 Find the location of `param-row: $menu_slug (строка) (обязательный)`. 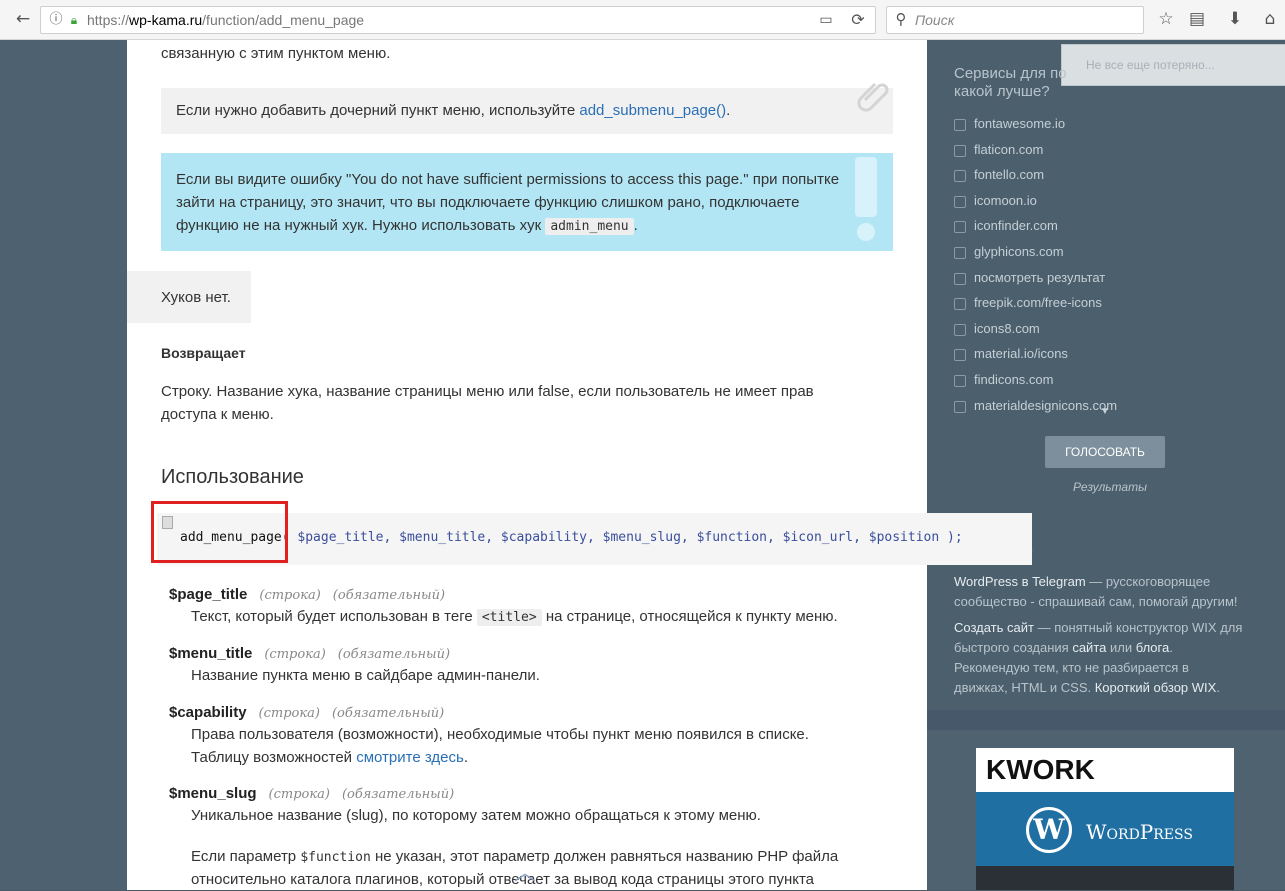

param-row: $menu_slug (строка) (обязательный) is located at coordinates (312, 793).